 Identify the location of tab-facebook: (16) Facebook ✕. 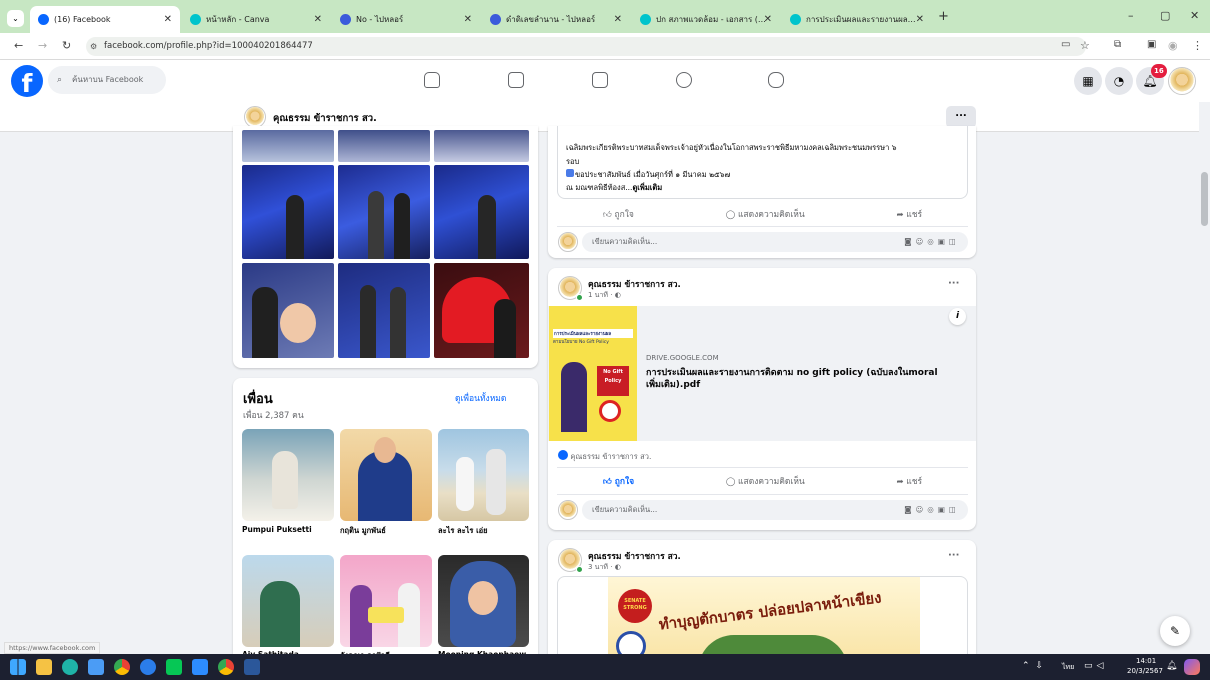
(105, 19).